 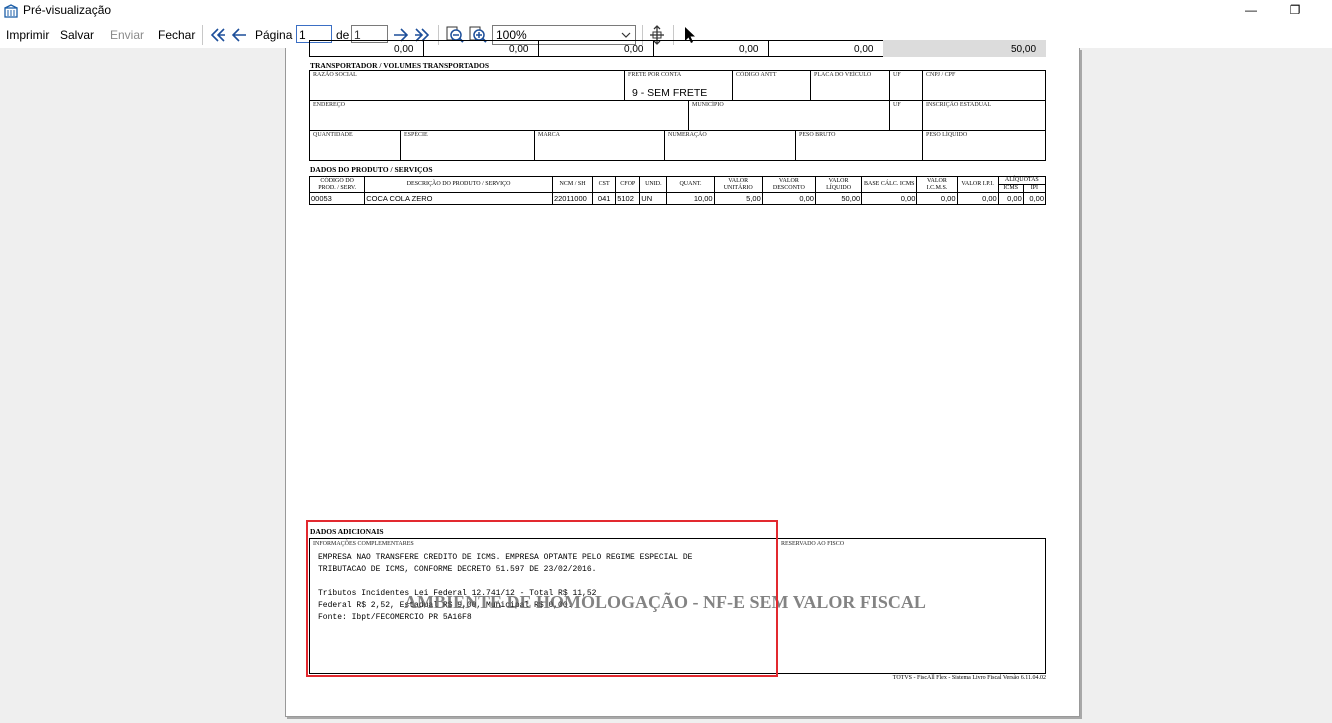 What do you see at coordinates (838, 198) in the screenshot?
I see `table-cell: 50,00` at bounding box center [838, 198].